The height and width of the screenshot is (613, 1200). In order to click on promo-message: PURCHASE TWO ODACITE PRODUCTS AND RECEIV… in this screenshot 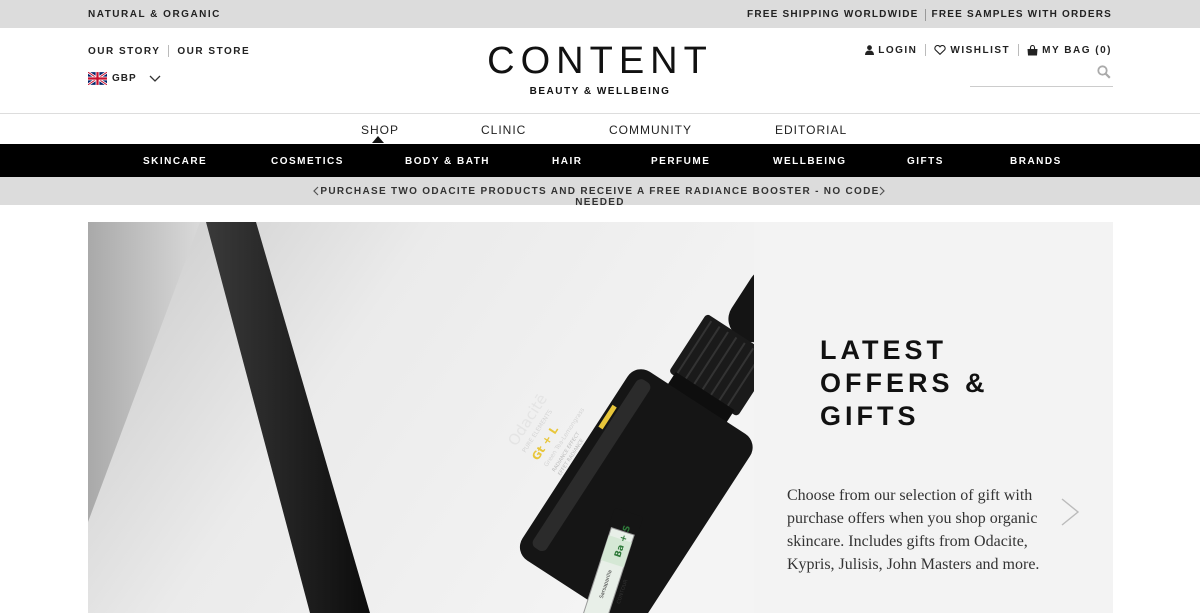, I will do `click(600, 197)`.